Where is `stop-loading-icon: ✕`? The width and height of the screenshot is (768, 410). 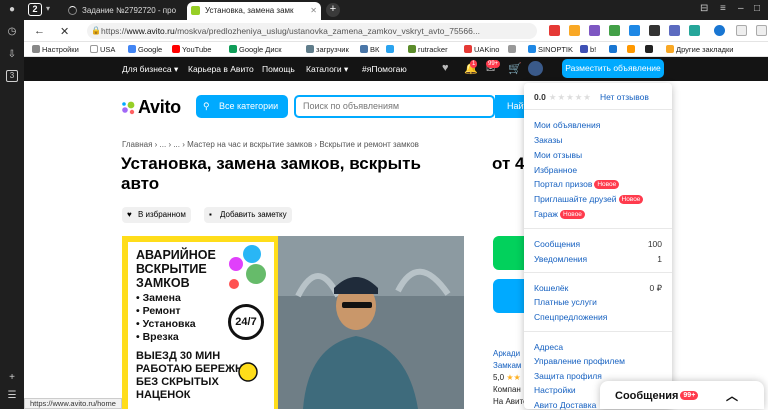
stop-loading-icon: ✕ is located at coordinates (64, 31).